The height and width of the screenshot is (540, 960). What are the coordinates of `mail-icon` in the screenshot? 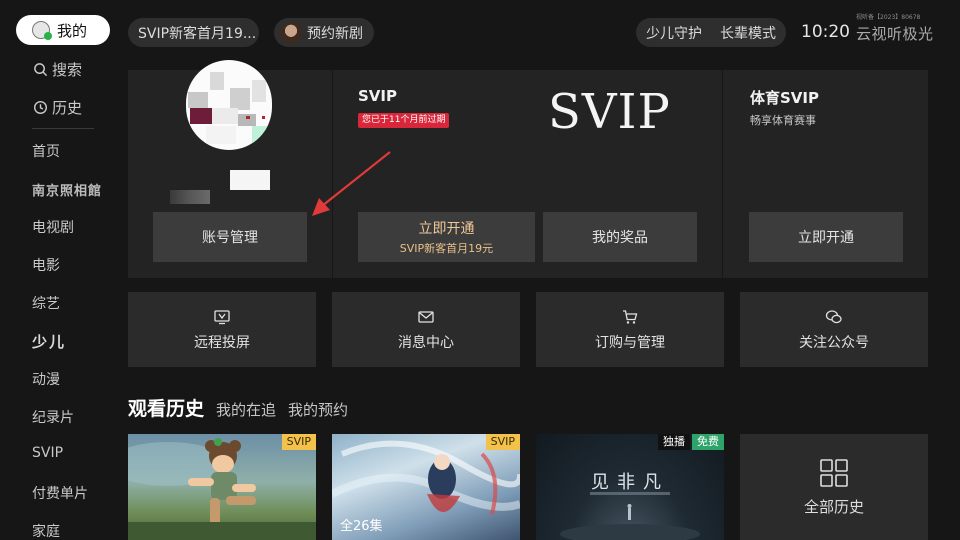 It's located at (426, 316).